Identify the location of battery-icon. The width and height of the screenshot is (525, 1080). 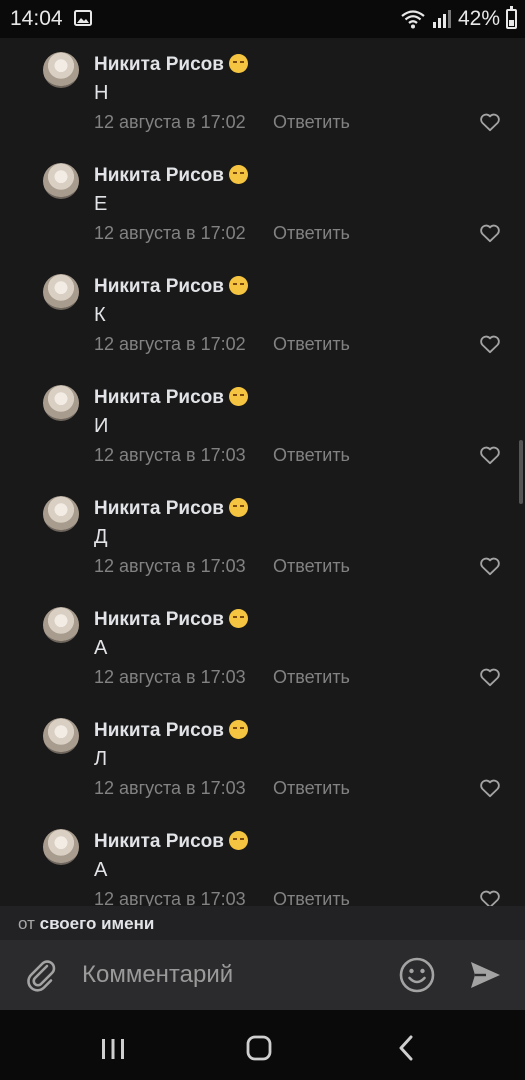
(511, 17).